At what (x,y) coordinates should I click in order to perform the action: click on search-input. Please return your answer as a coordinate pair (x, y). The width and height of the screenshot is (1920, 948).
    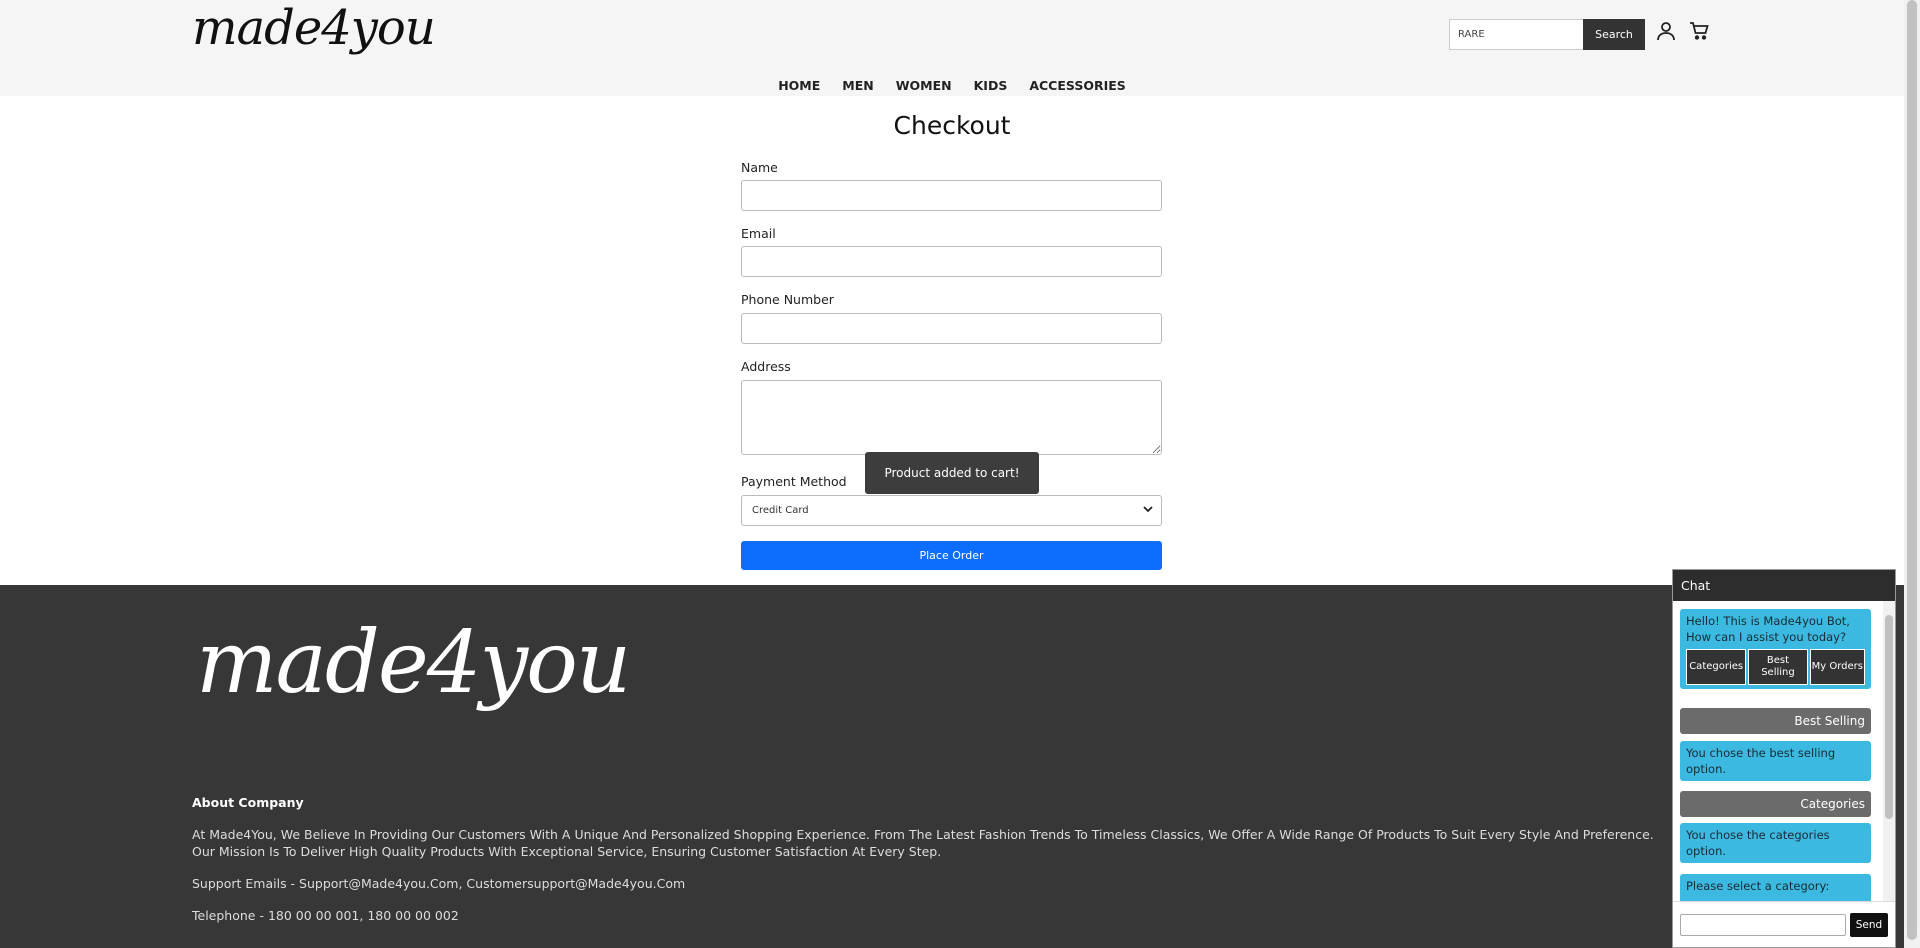
    Looking at the image, I should click on (1516, 34).